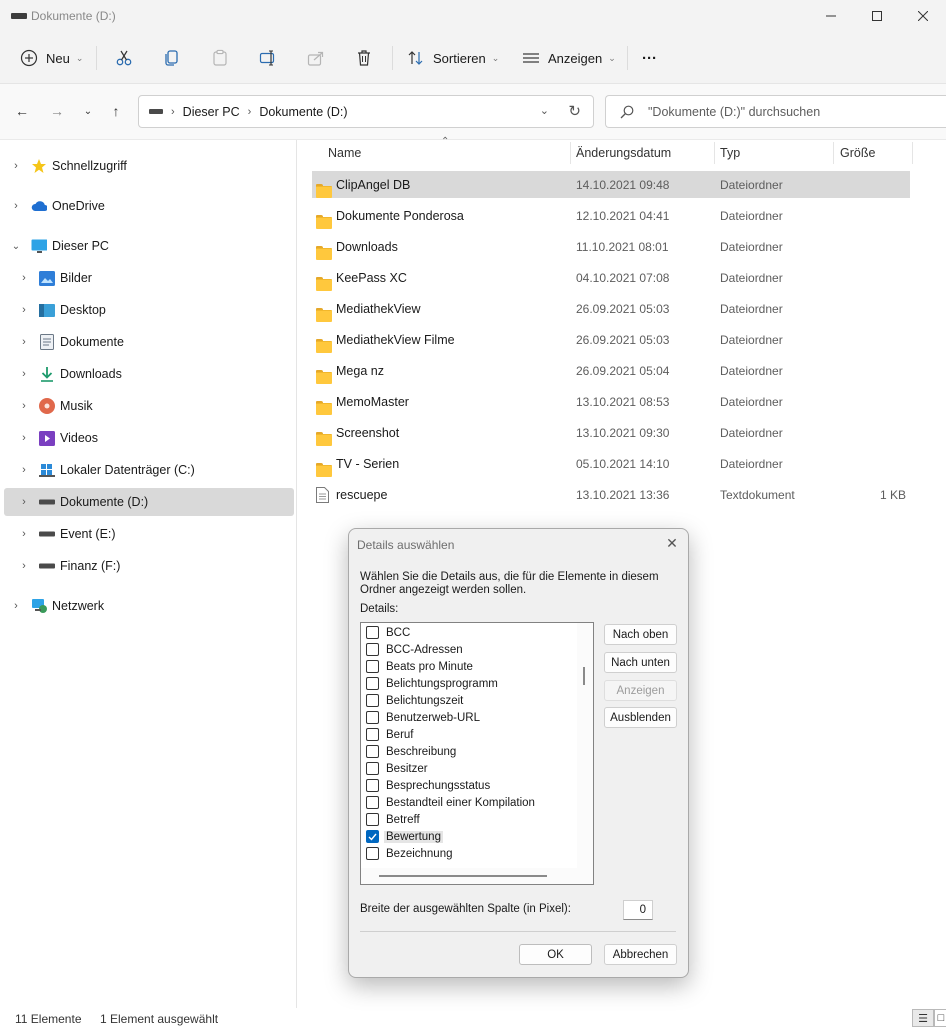  I want to click on list-item: BCC, so click(389, 632).